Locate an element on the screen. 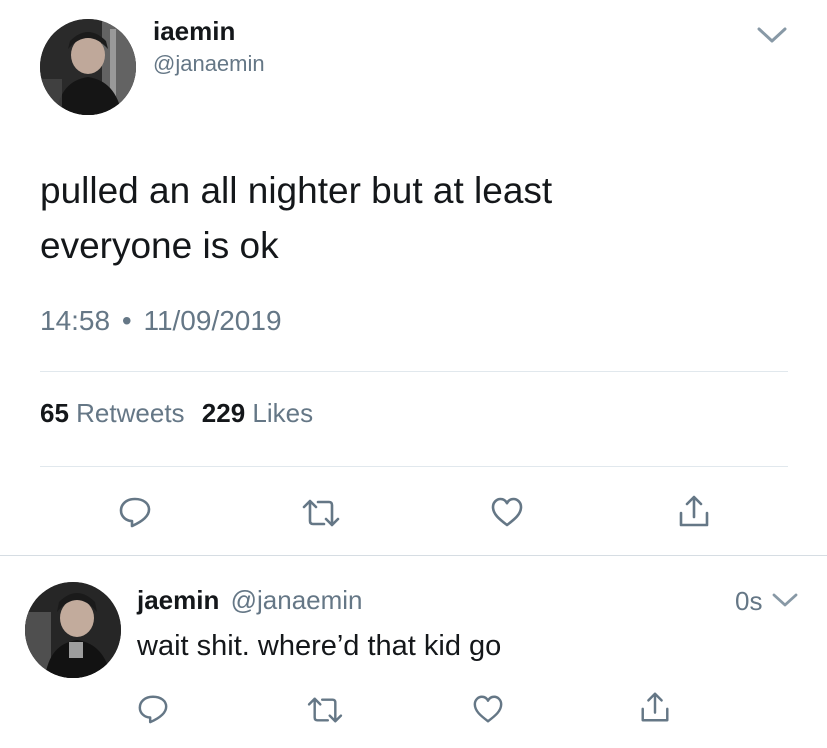 The width and height of the screenshot is (827, 748). tweet-stats: 65 Retweets 229 Likes is located at coordinates (176, 413).